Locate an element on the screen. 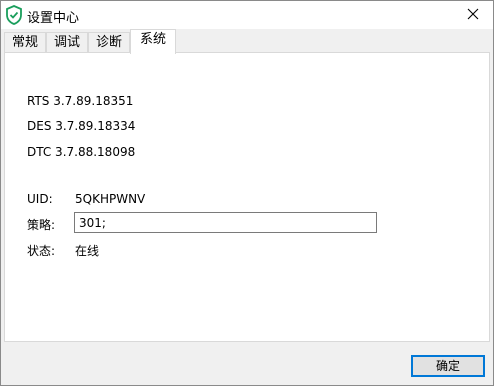 This screenshot has height=386, width=494. window-title: 设置中心 is located at coordinates (53, 18).